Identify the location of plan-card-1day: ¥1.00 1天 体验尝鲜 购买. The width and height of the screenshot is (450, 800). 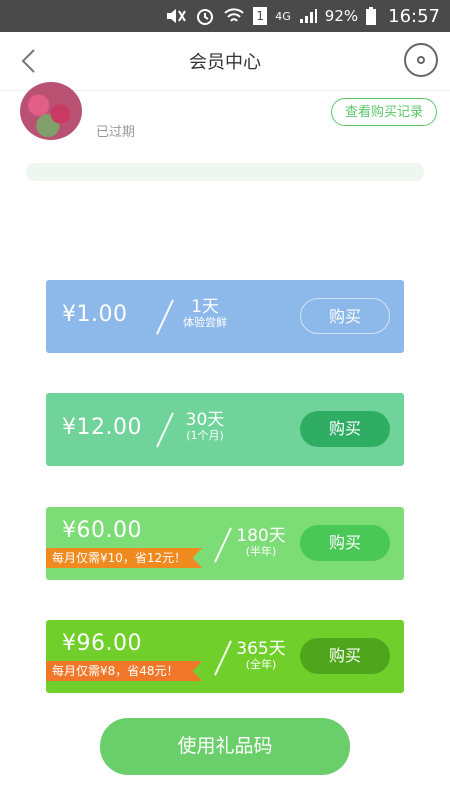
(225, 316).